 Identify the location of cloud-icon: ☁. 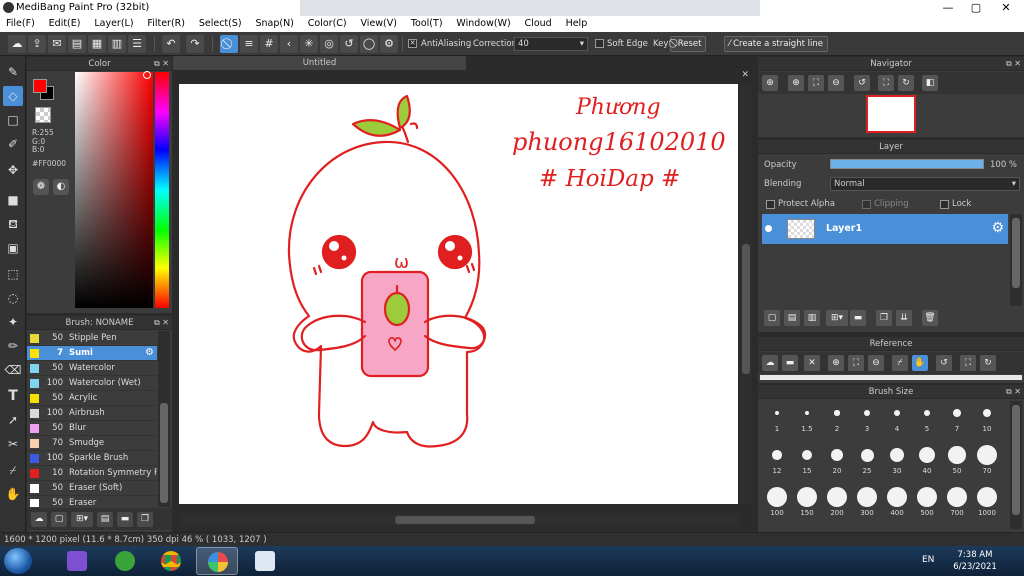
(17, 44).